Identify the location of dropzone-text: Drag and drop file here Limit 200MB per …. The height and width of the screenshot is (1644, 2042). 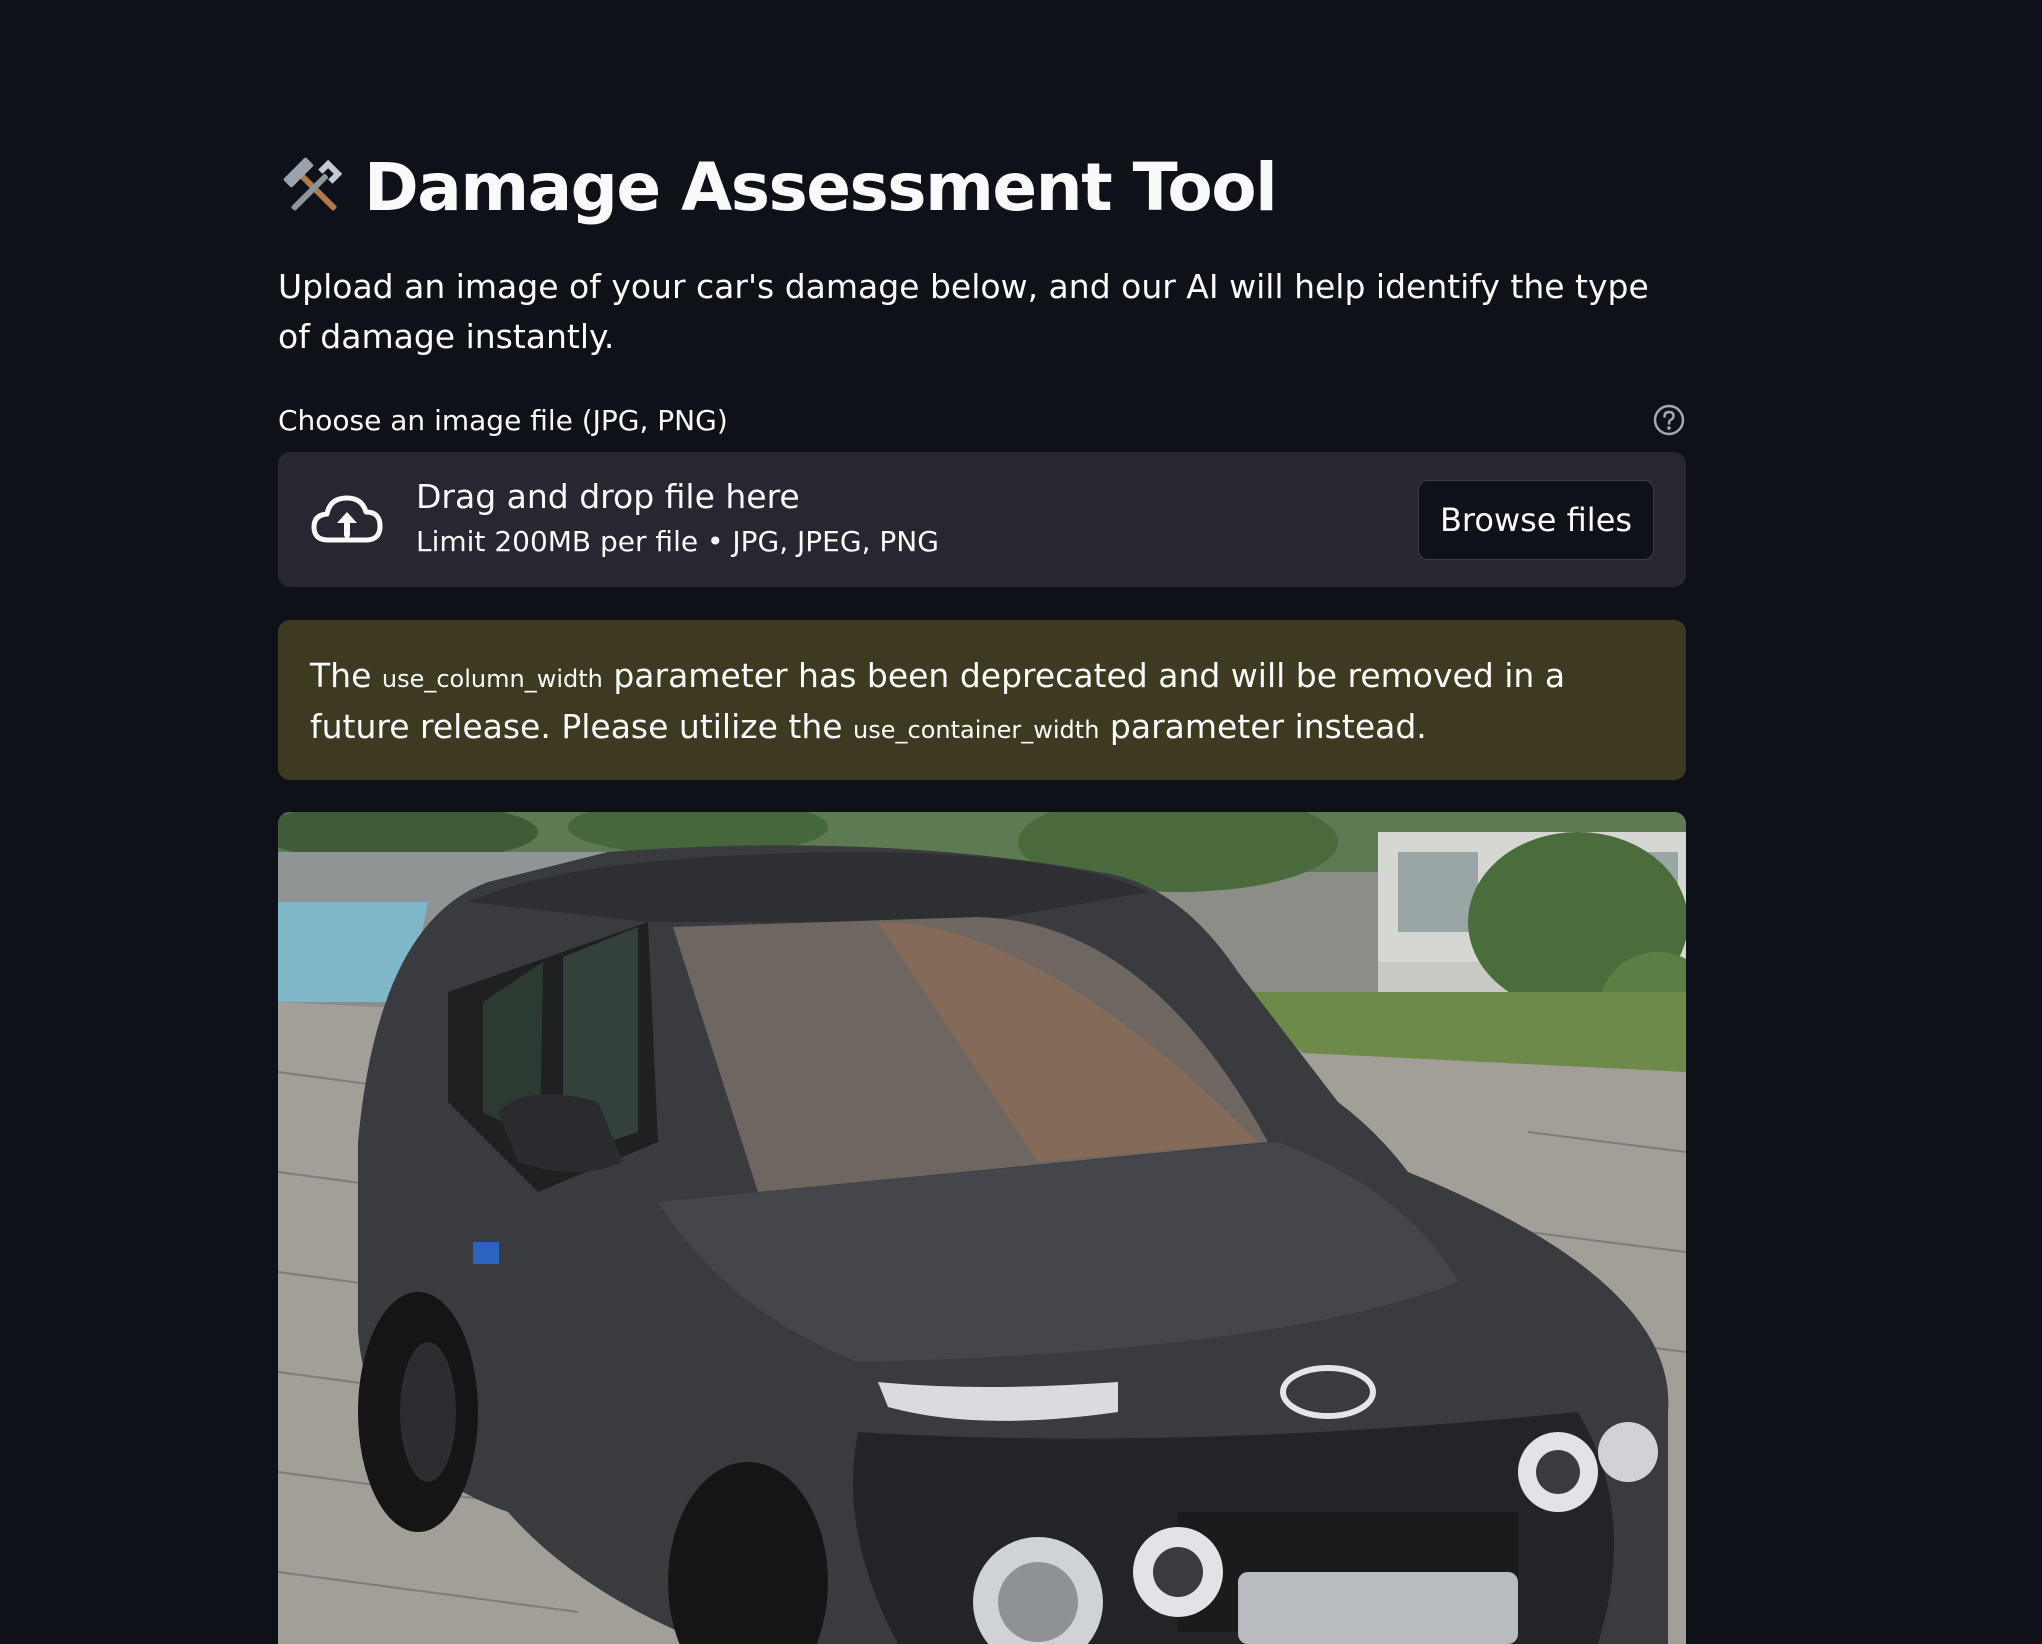
(677, 519).